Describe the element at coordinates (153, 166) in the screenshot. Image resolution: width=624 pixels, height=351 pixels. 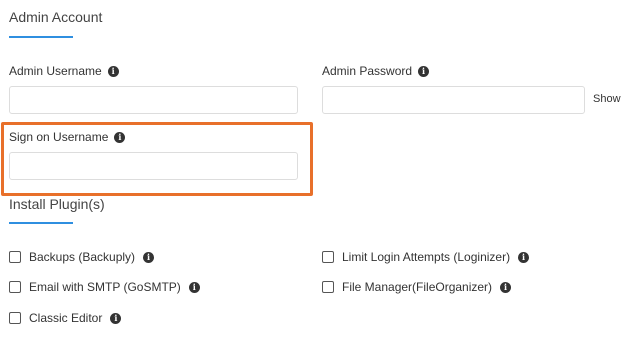
I see `sign-on-username-input` at that location.